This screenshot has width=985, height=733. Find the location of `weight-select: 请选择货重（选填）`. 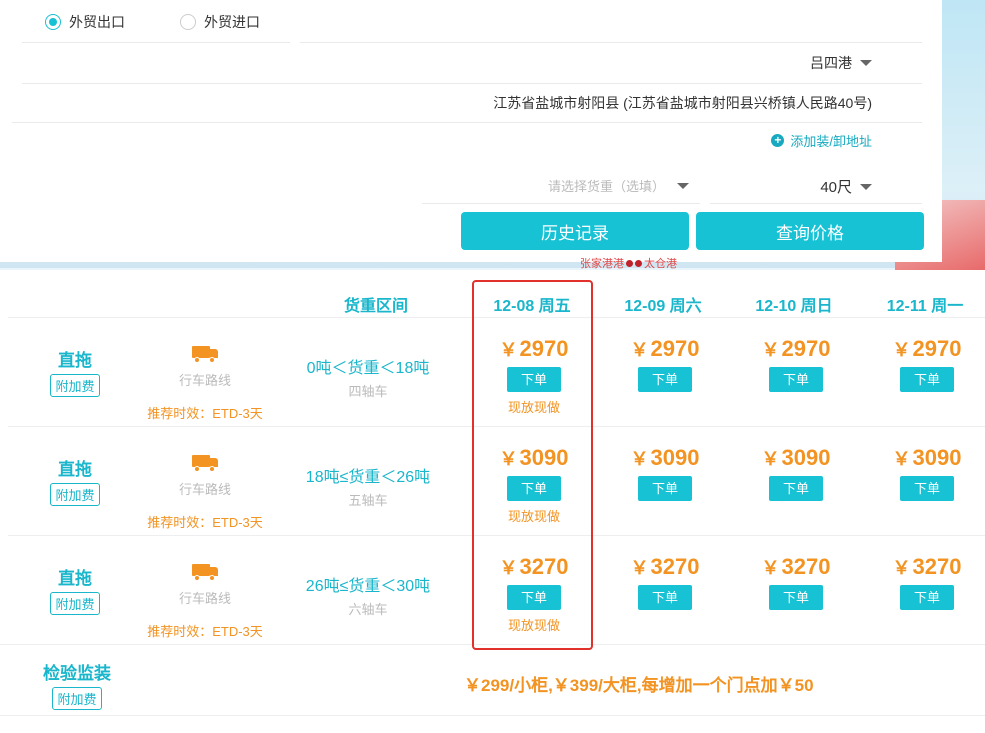

weight-select: 请选择货重（选填） is located at coordinates (619, 185).